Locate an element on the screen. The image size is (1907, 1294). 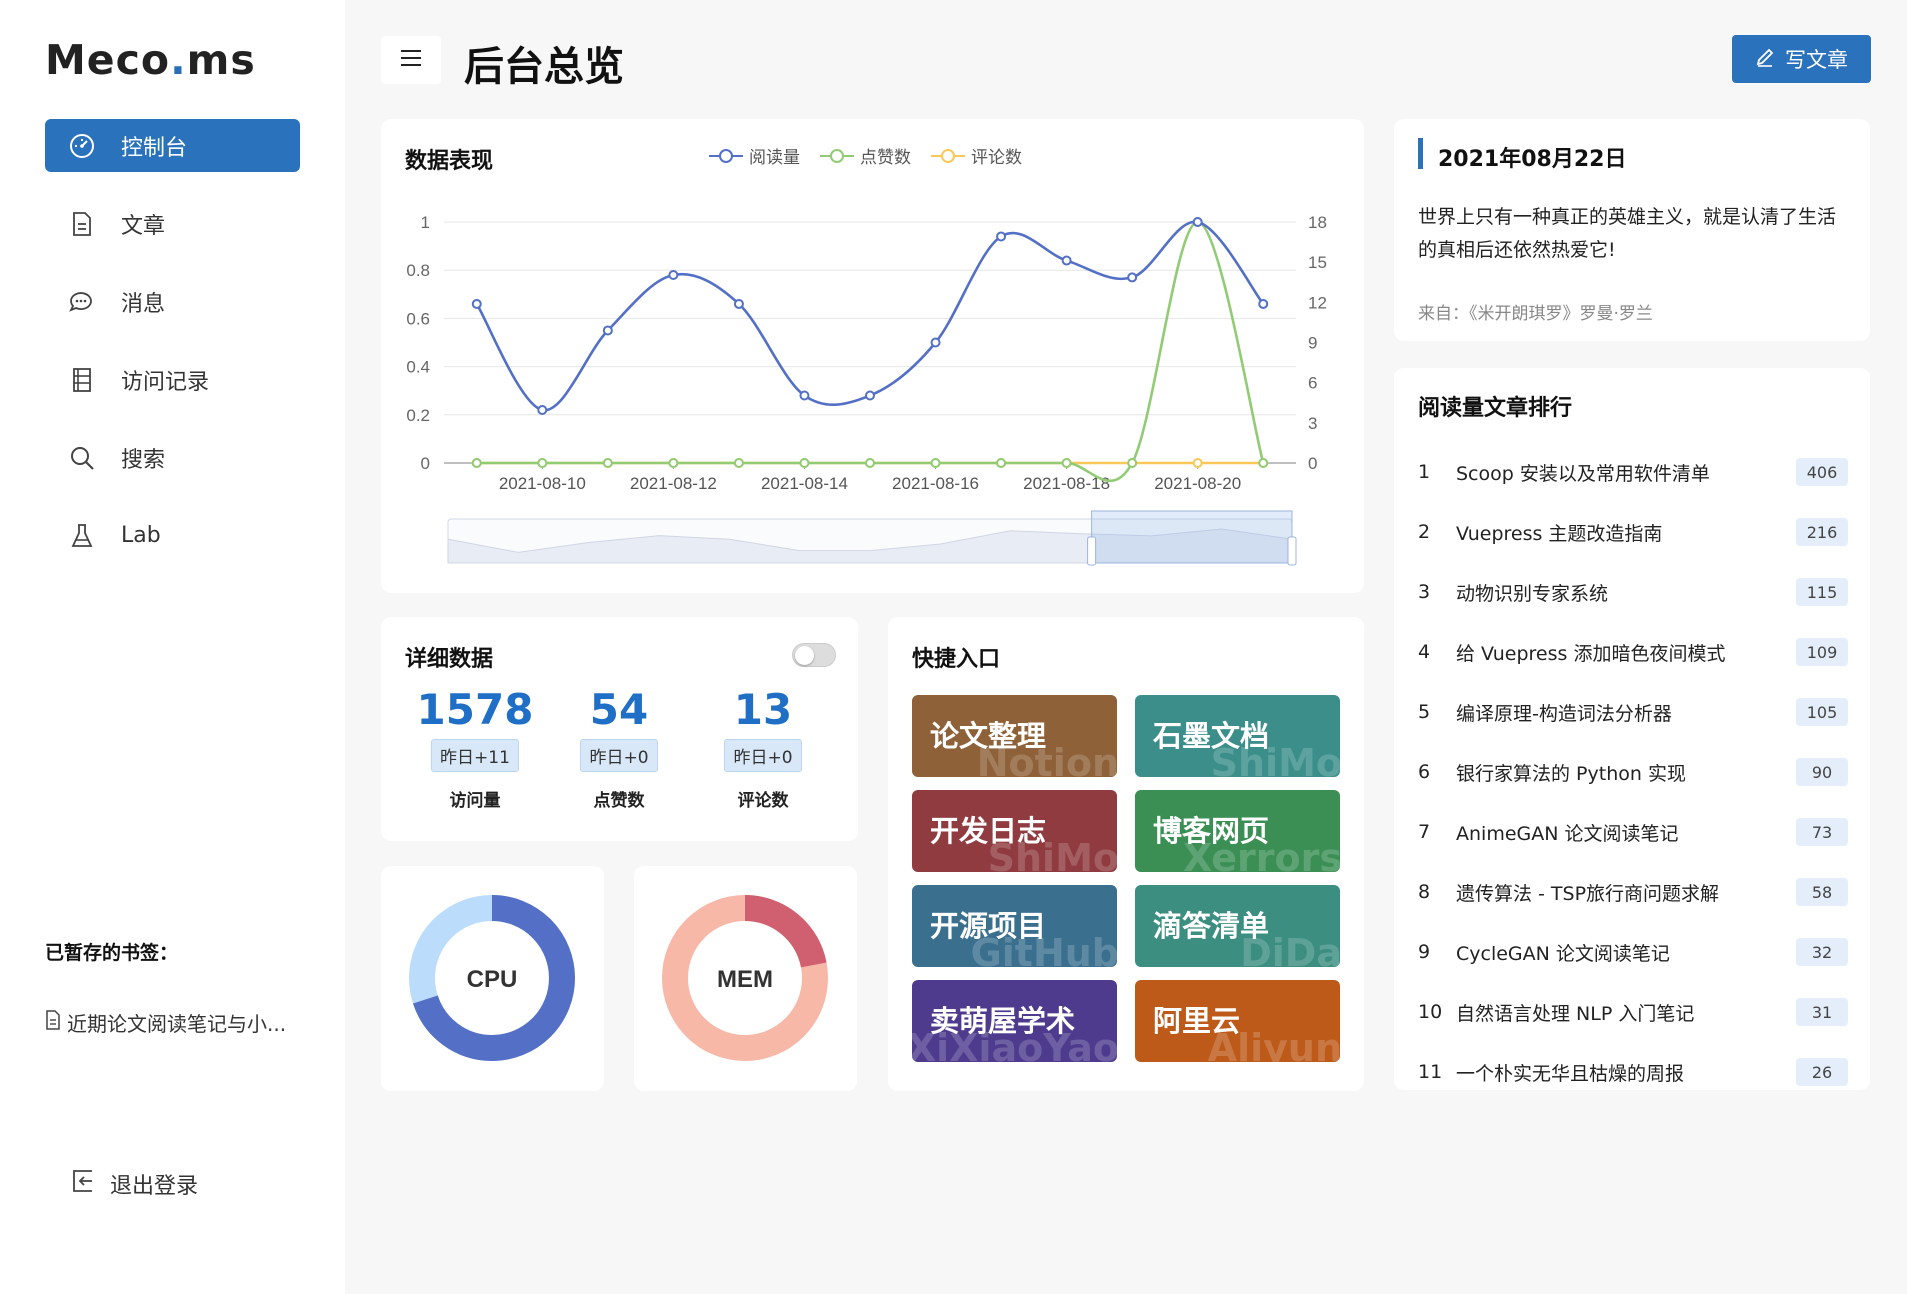
quote-date: 2021年08月22日 is located at coordinates (1532, 159).